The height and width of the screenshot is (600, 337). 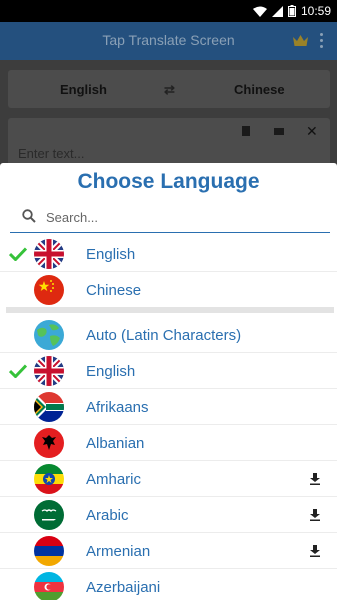 I want to click on list-item-english: English, so click(x=168, y=371).